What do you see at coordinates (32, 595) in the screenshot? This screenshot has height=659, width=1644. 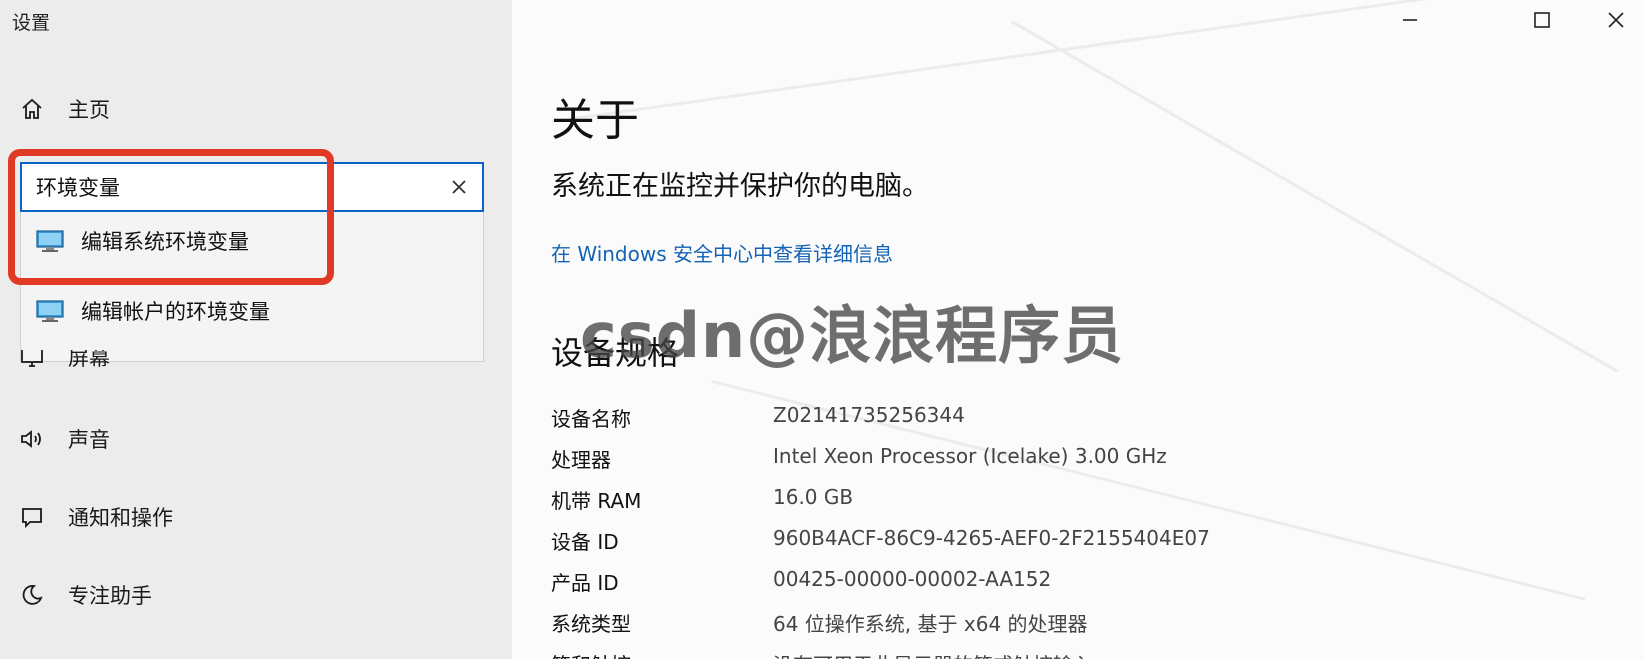 I see `moon-icon` at bounding box center [32, 595].